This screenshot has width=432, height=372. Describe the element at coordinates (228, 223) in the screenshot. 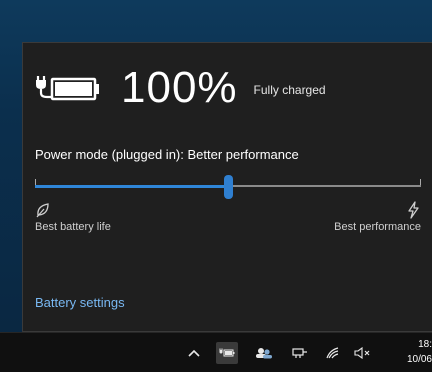

I see `slider-end-labels: Best battery life Best performance` at that location.